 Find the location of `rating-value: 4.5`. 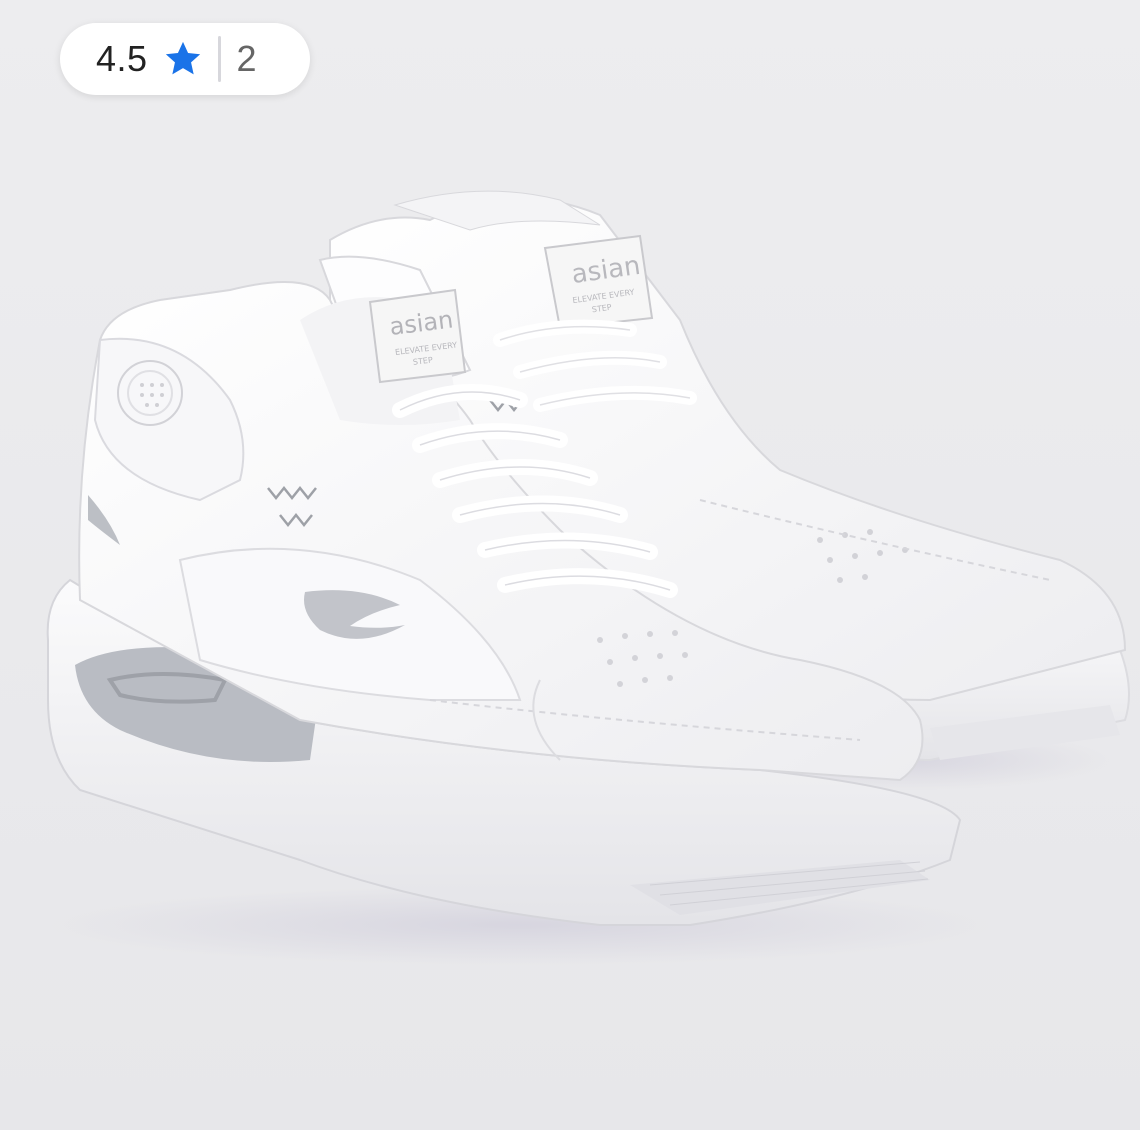

rating-value: 4.5 is located at coordinates (122, 58).